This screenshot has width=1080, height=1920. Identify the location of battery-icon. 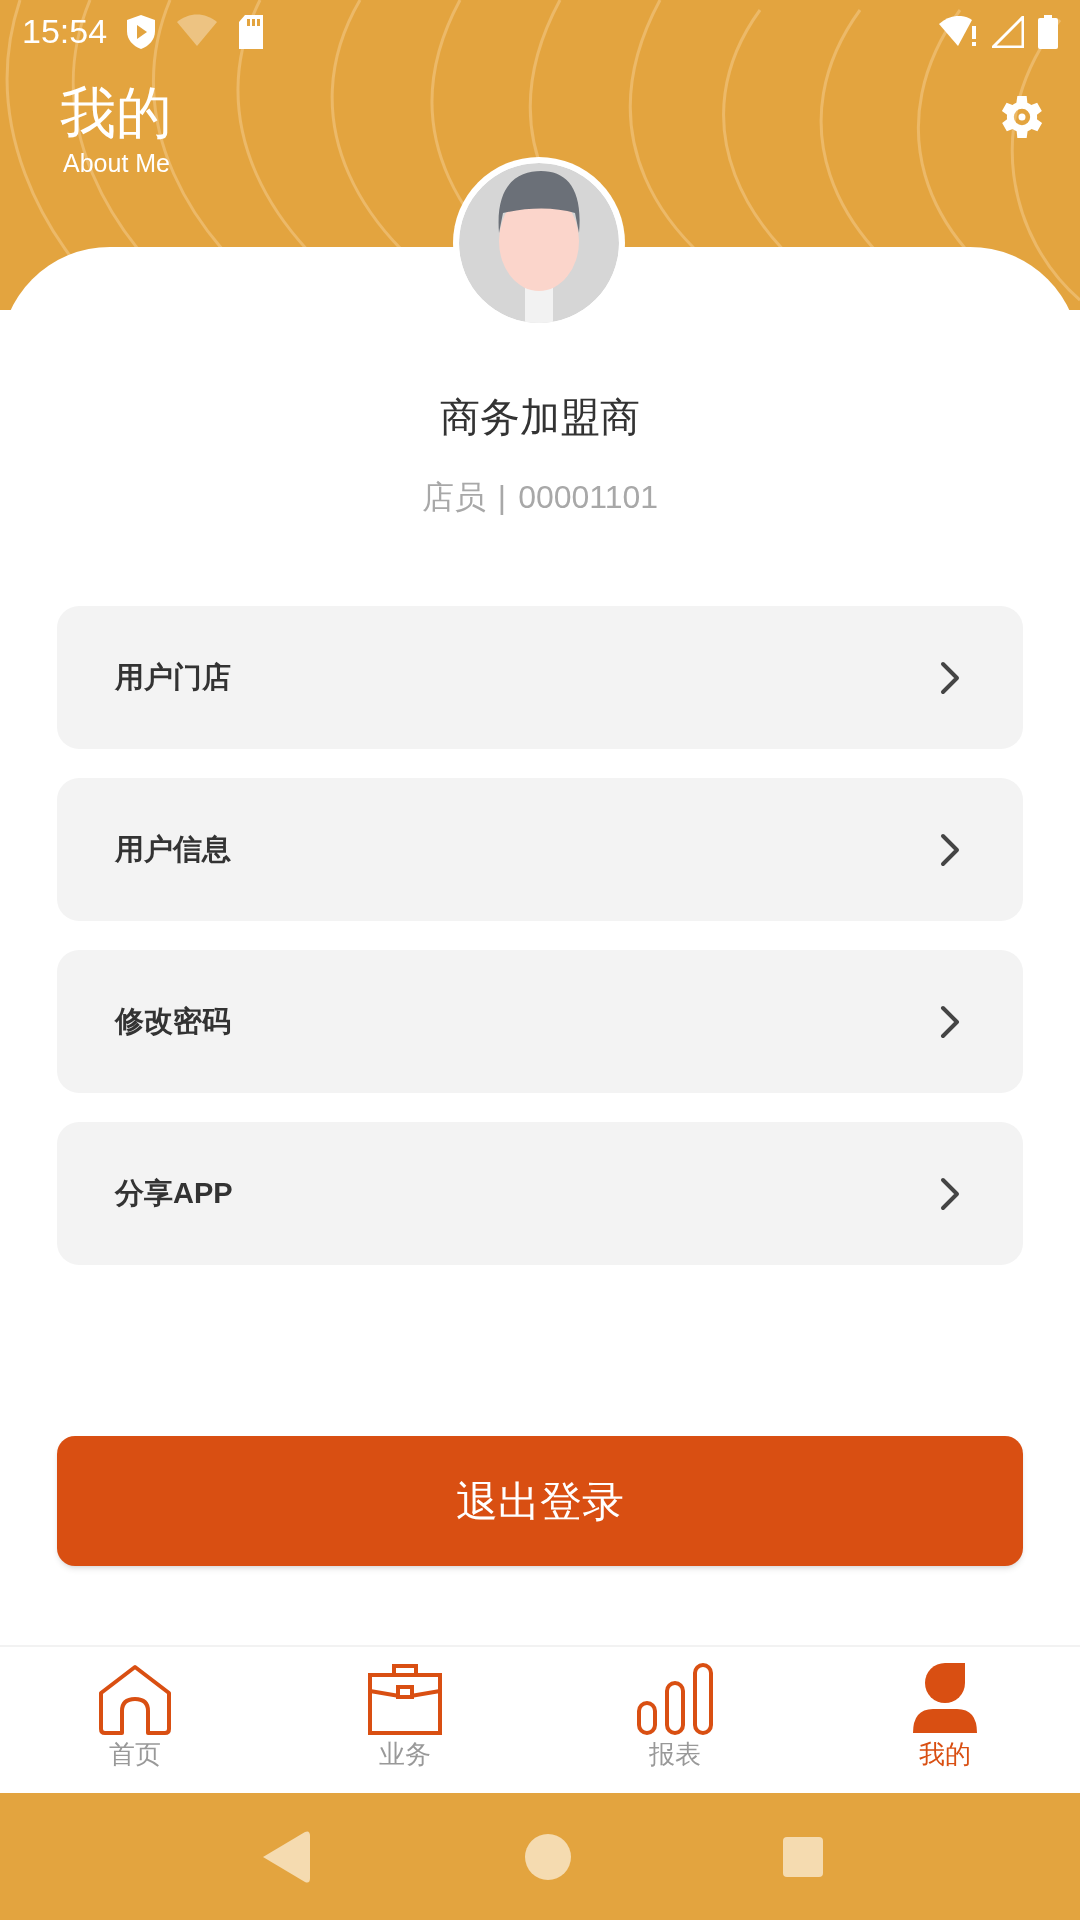
(1048, 31).